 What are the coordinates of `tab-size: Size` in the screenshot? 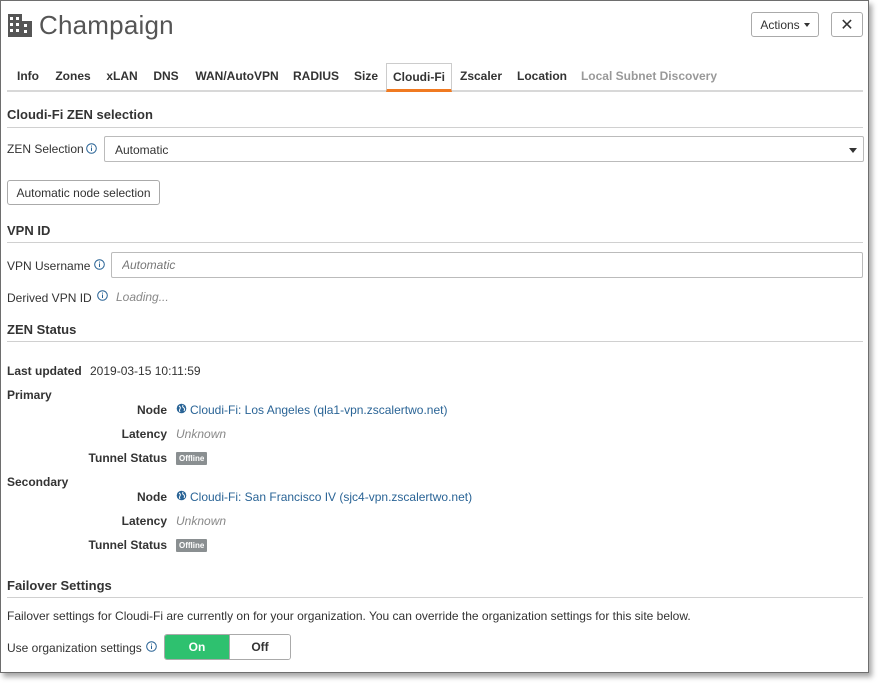 It's located at (366, 77).